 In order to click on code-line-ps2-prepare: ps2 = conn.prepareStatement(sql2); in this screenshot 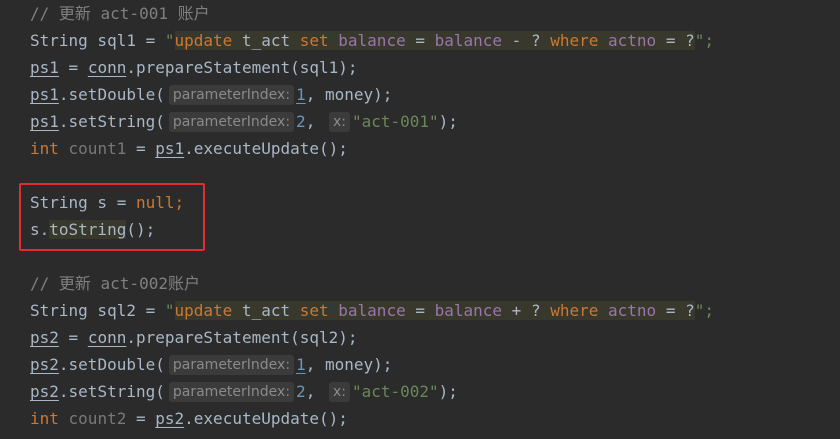, I will do `click(194, 337)`.